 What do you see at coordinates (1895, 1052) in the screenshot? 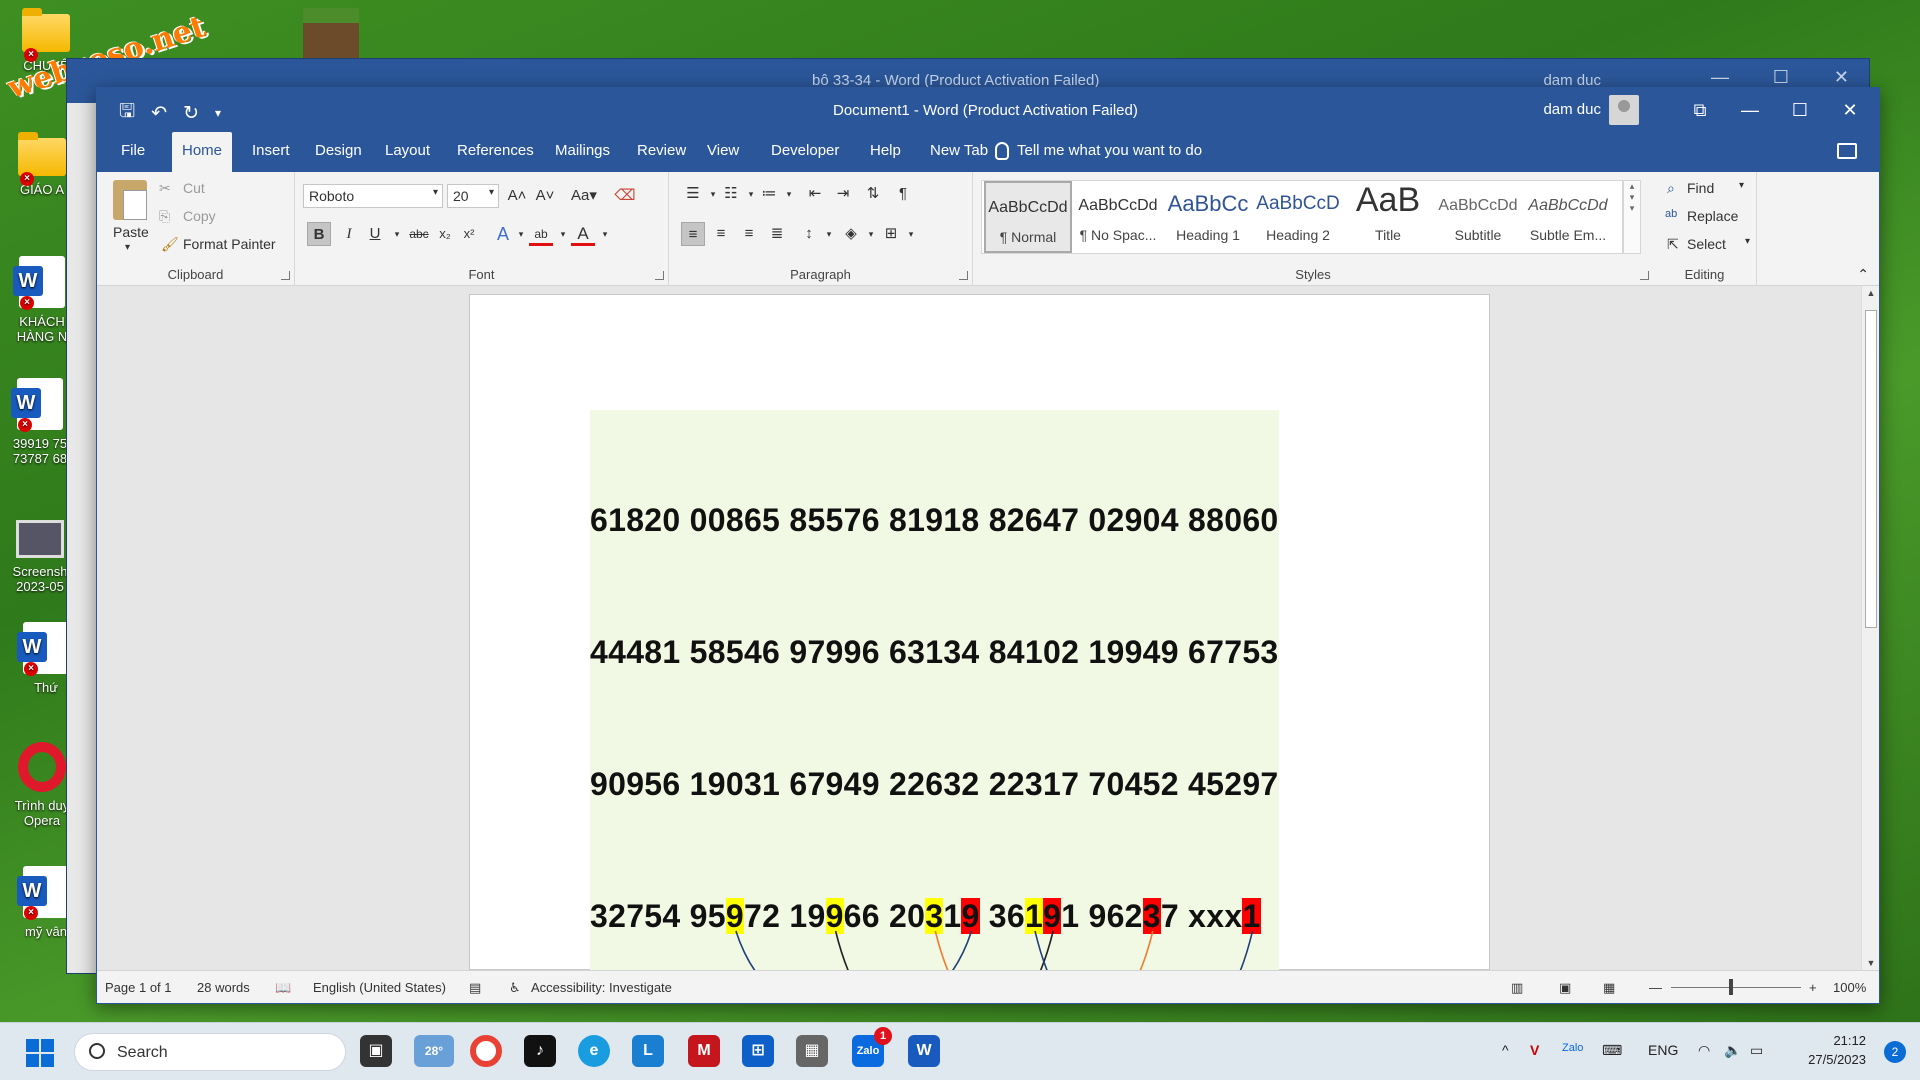
I see `notification-badge: 2` at bounding box center [1895, 1052].